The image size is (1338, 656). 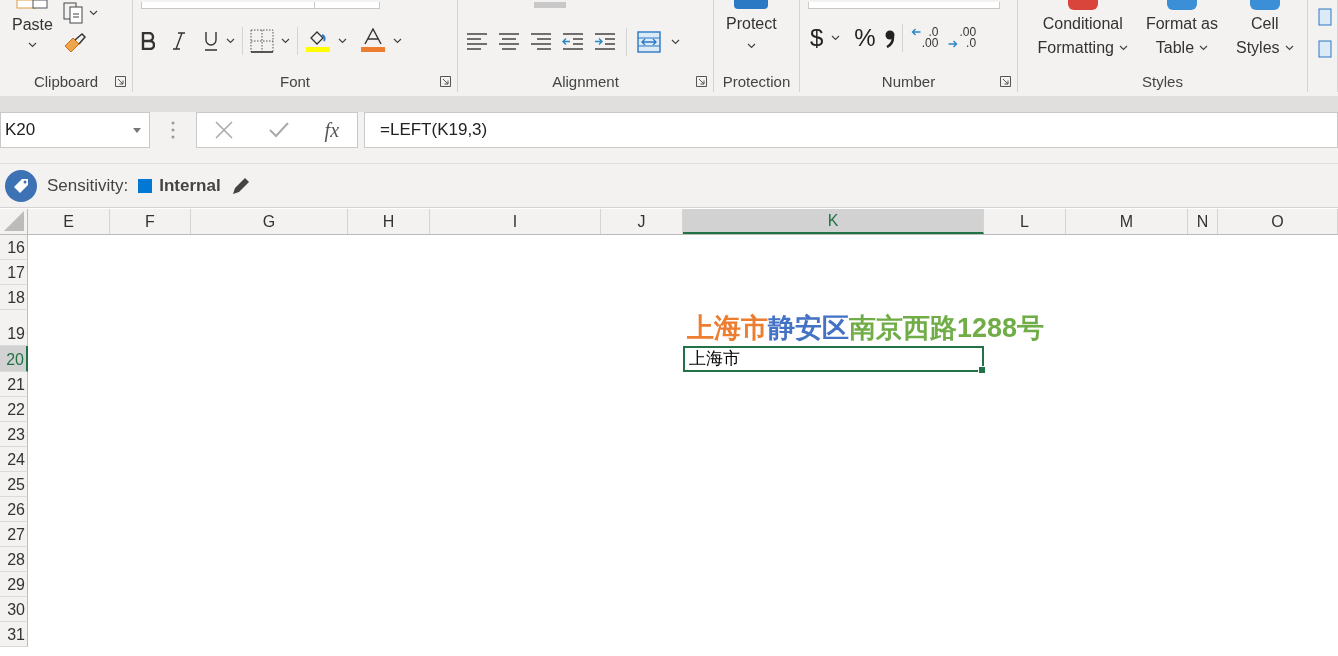 What do you see at coordinates (269, 221) in the screenshot?
I see `column-header: G` at bounding box center [269, 221].